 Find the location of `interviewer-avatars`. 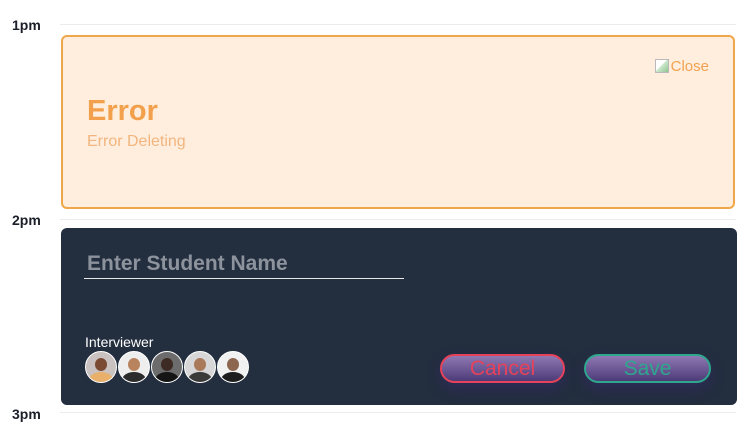

interviewer-avatars is located at coordinates (167, 367).